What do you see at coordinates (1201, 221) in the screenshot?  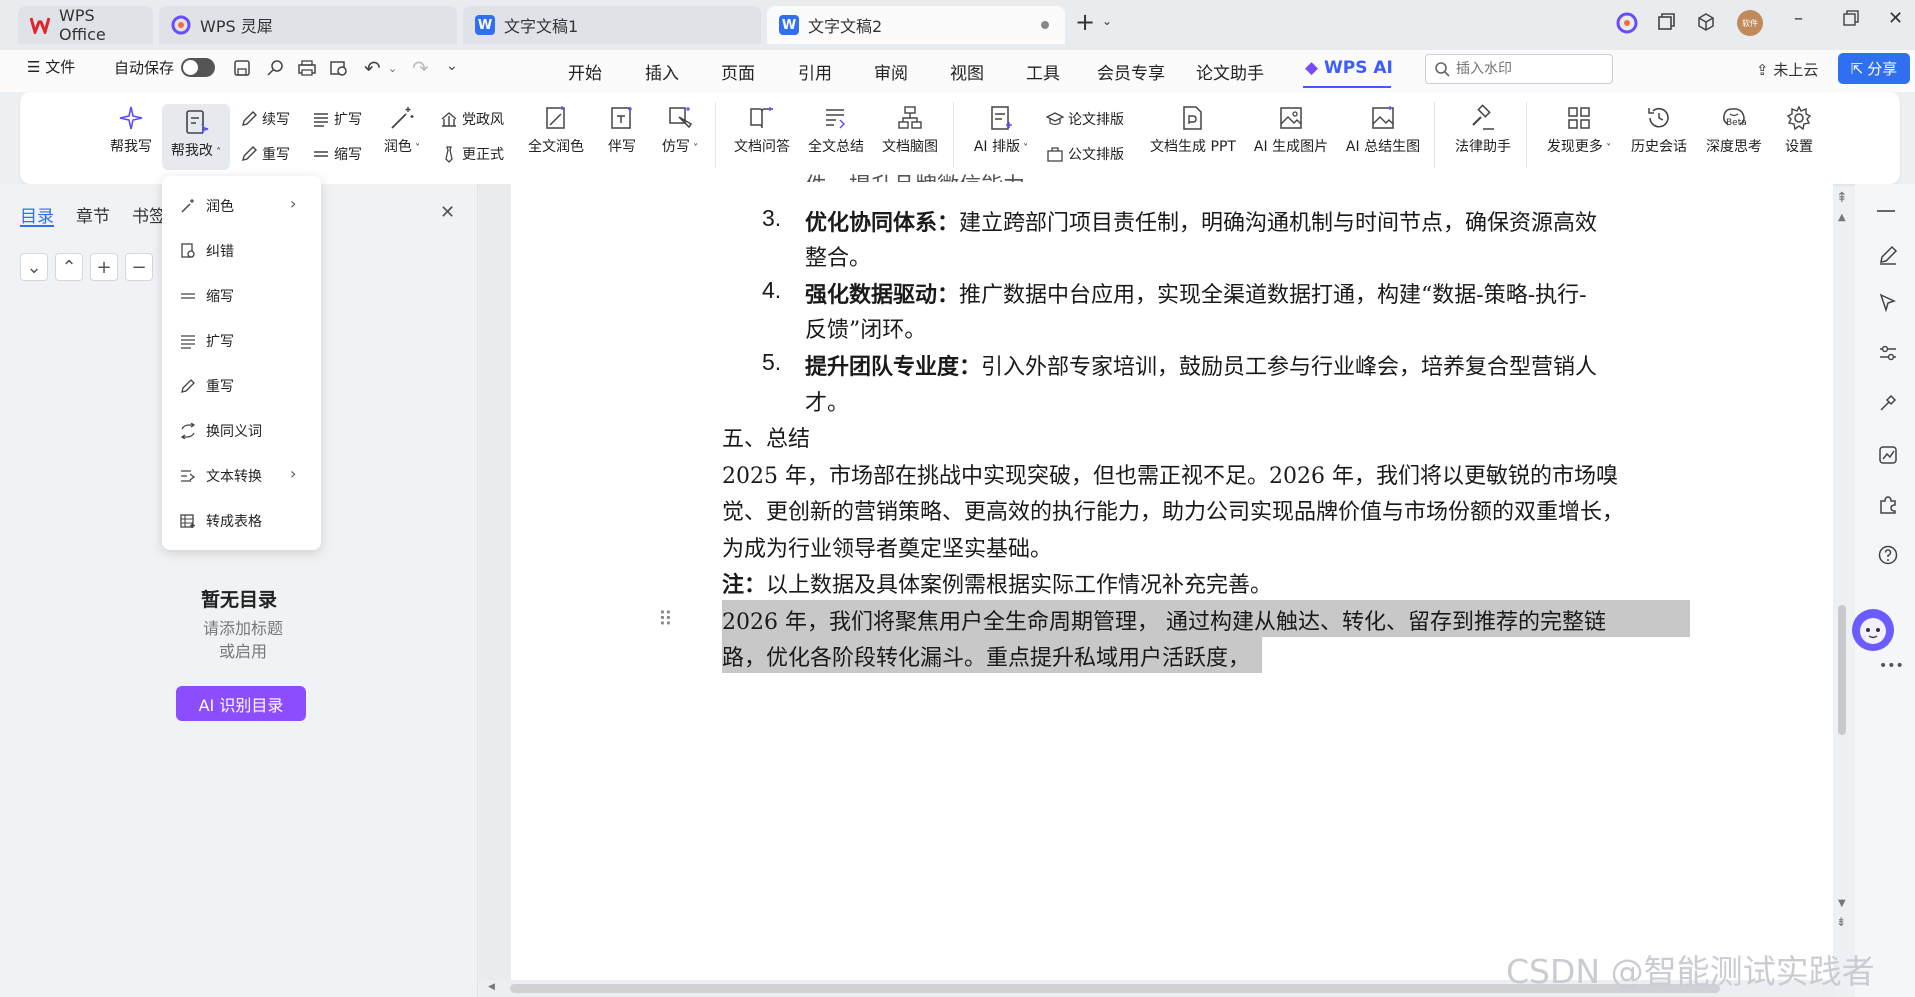 I see `list-item-3: 优化协同体系：建立跨部门项目责任制，明确沟通机制与时间节点，确保资源高效` at bounding box center [1201, 221].